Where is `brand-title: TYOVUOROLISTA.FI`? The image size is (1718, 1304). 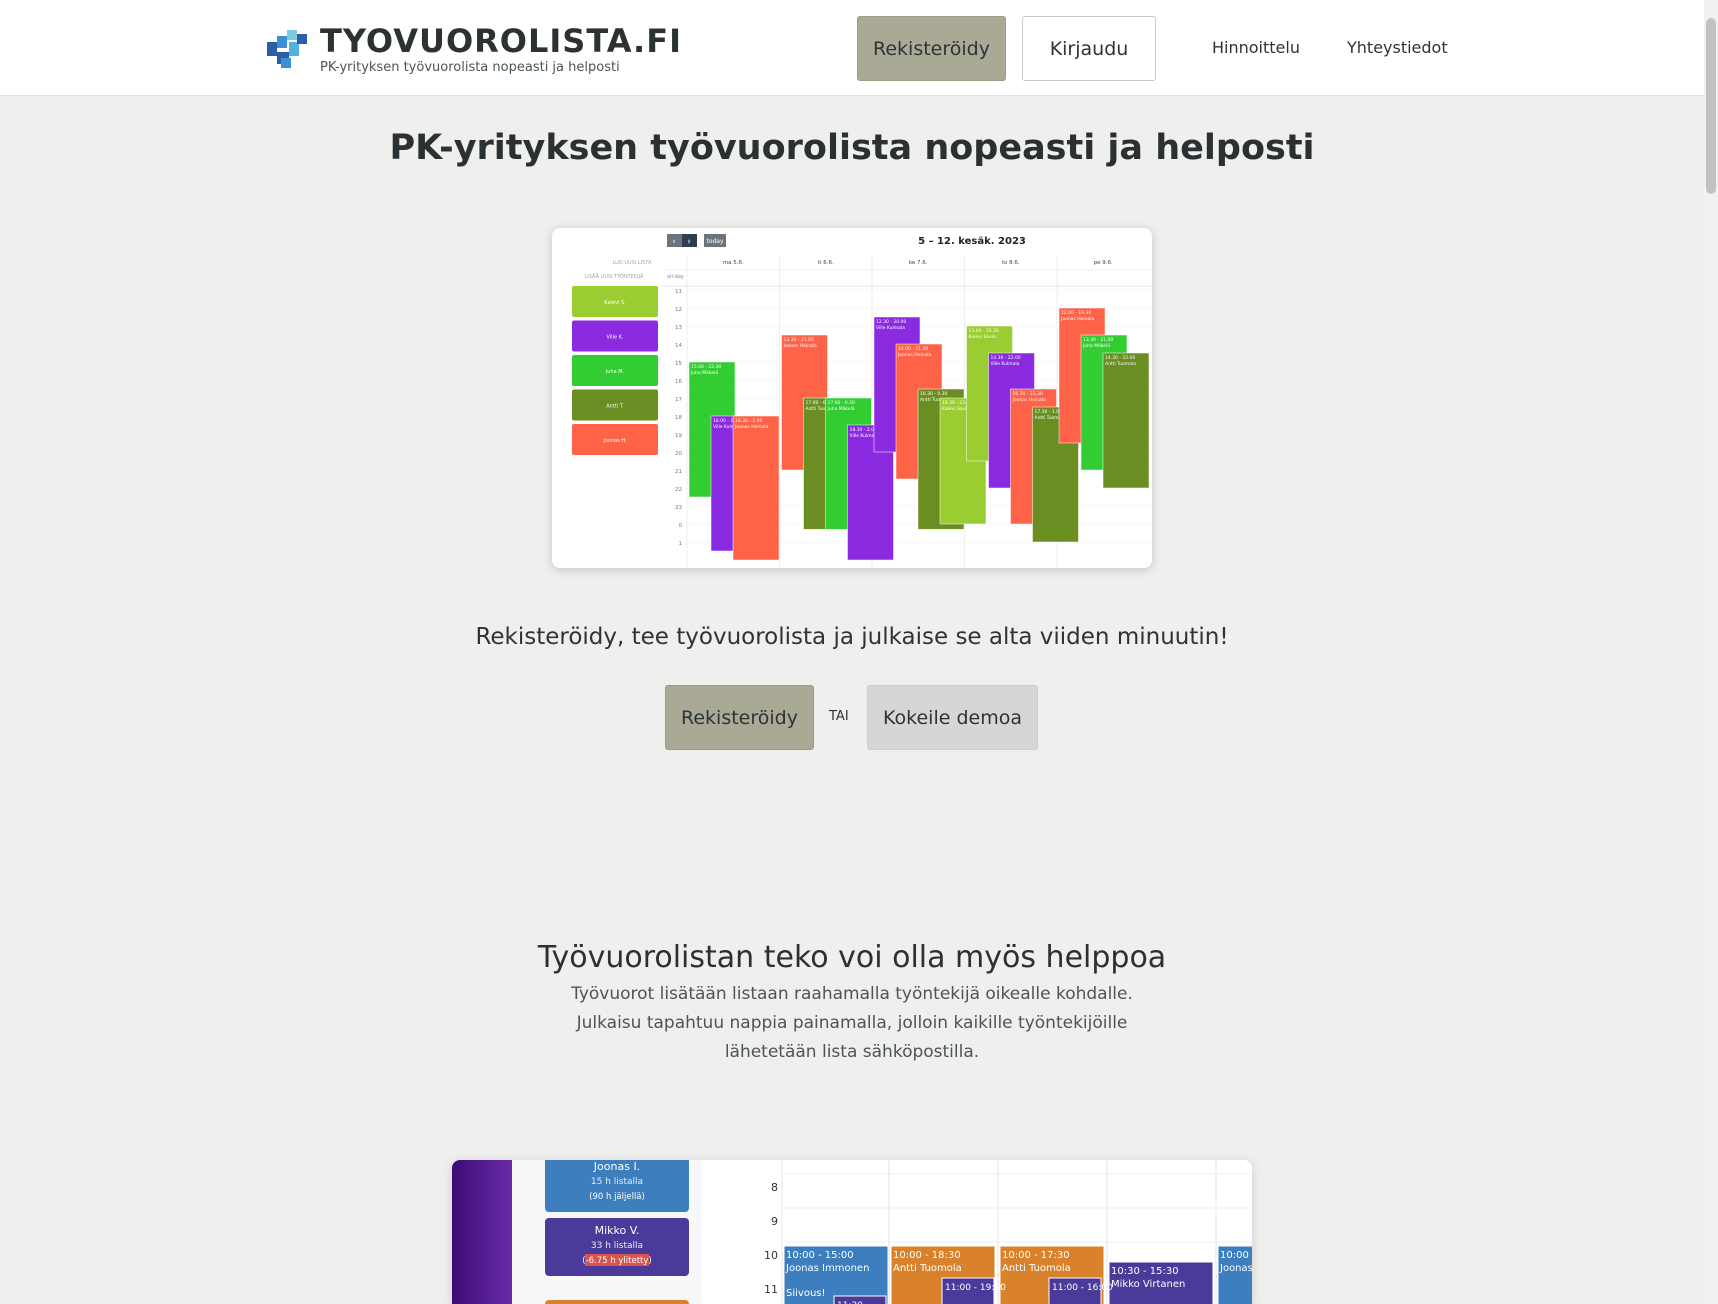
brand-title: TYOVUOROLISTA.FI is located at coordinates (501, 41).